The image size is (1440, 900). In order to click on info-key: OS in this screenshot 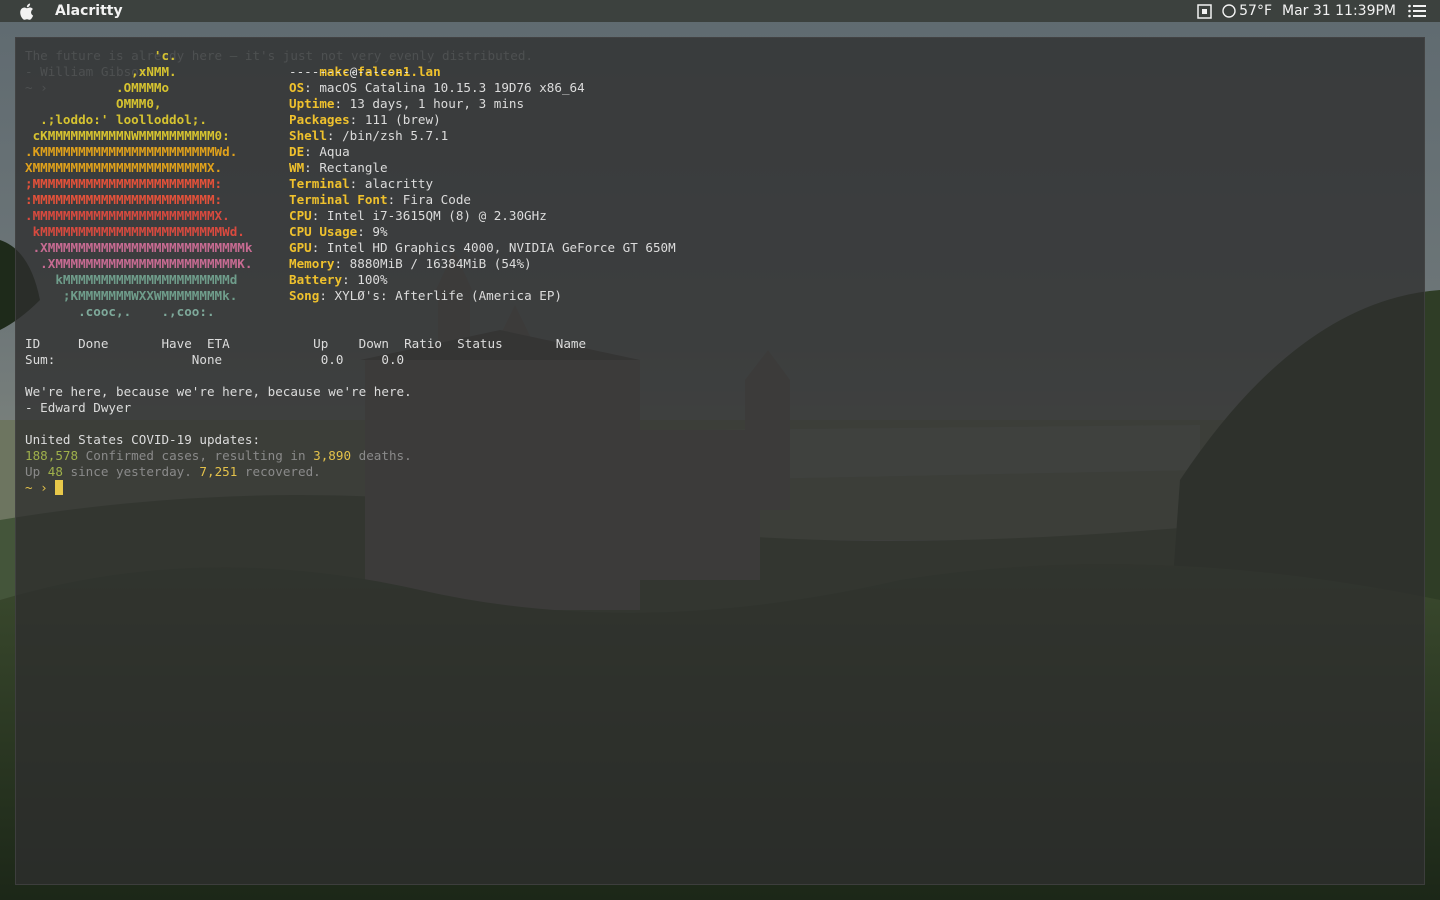, I will do `click(297, 87)`.